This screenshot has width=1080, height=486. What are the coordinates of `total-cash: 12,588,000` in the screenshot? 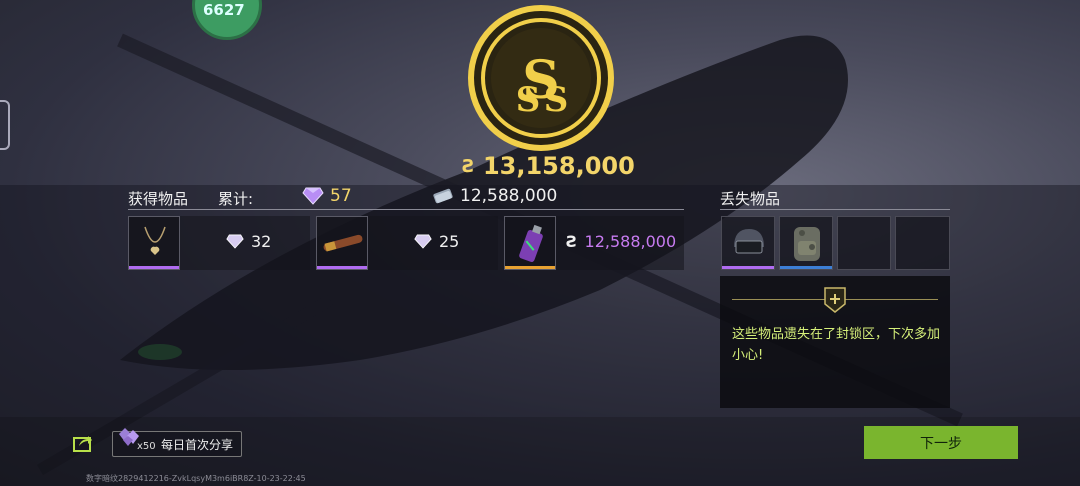 It's located at (494, 196).